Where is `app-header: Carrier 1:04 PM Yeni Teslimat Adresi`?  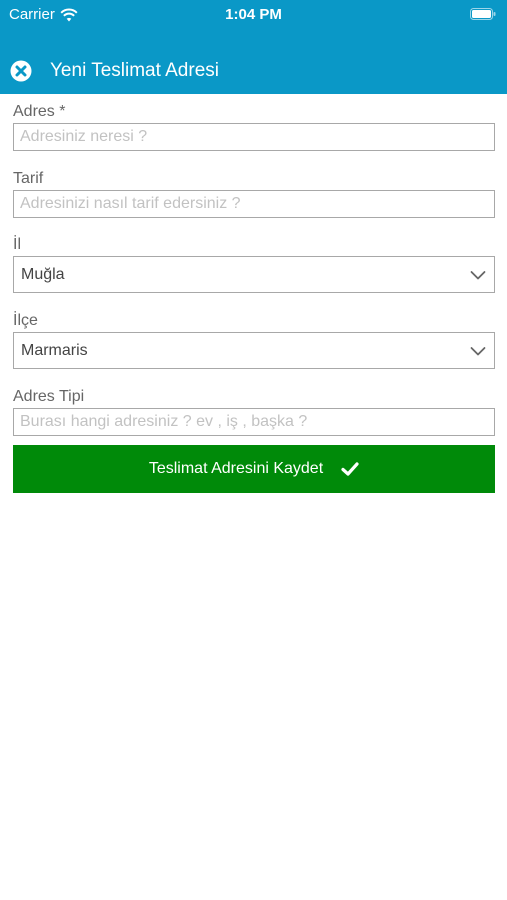
app-header: Carrier 1:04 PM Yeni Teslimat Adresi is located at coordinates (253, 47).